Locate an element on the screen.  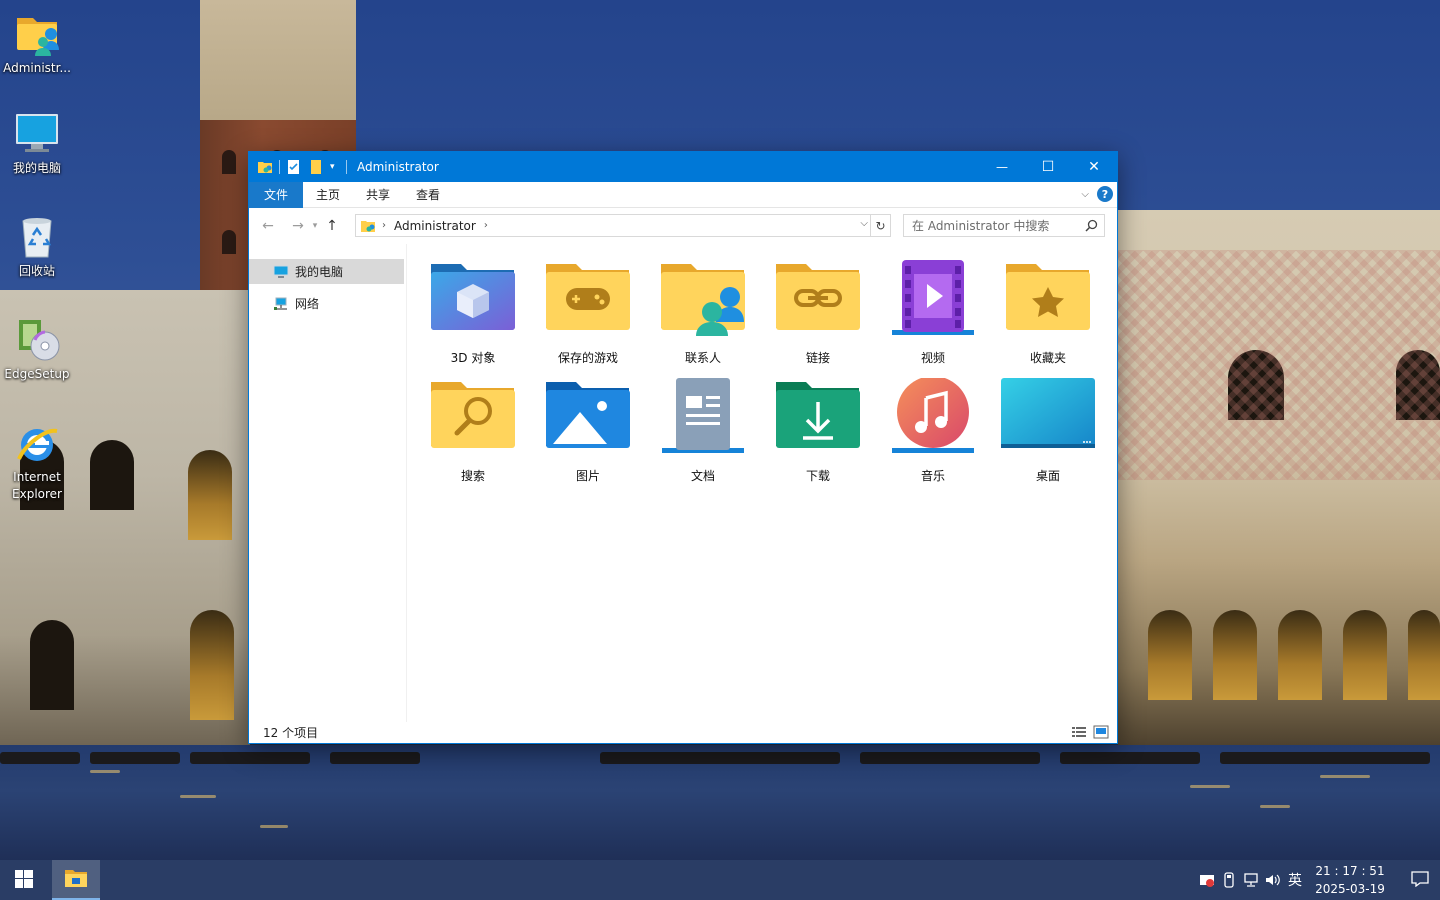
title-bar: ▾ Administrator — ☐ ✕ is located at coordinates (683, 167).